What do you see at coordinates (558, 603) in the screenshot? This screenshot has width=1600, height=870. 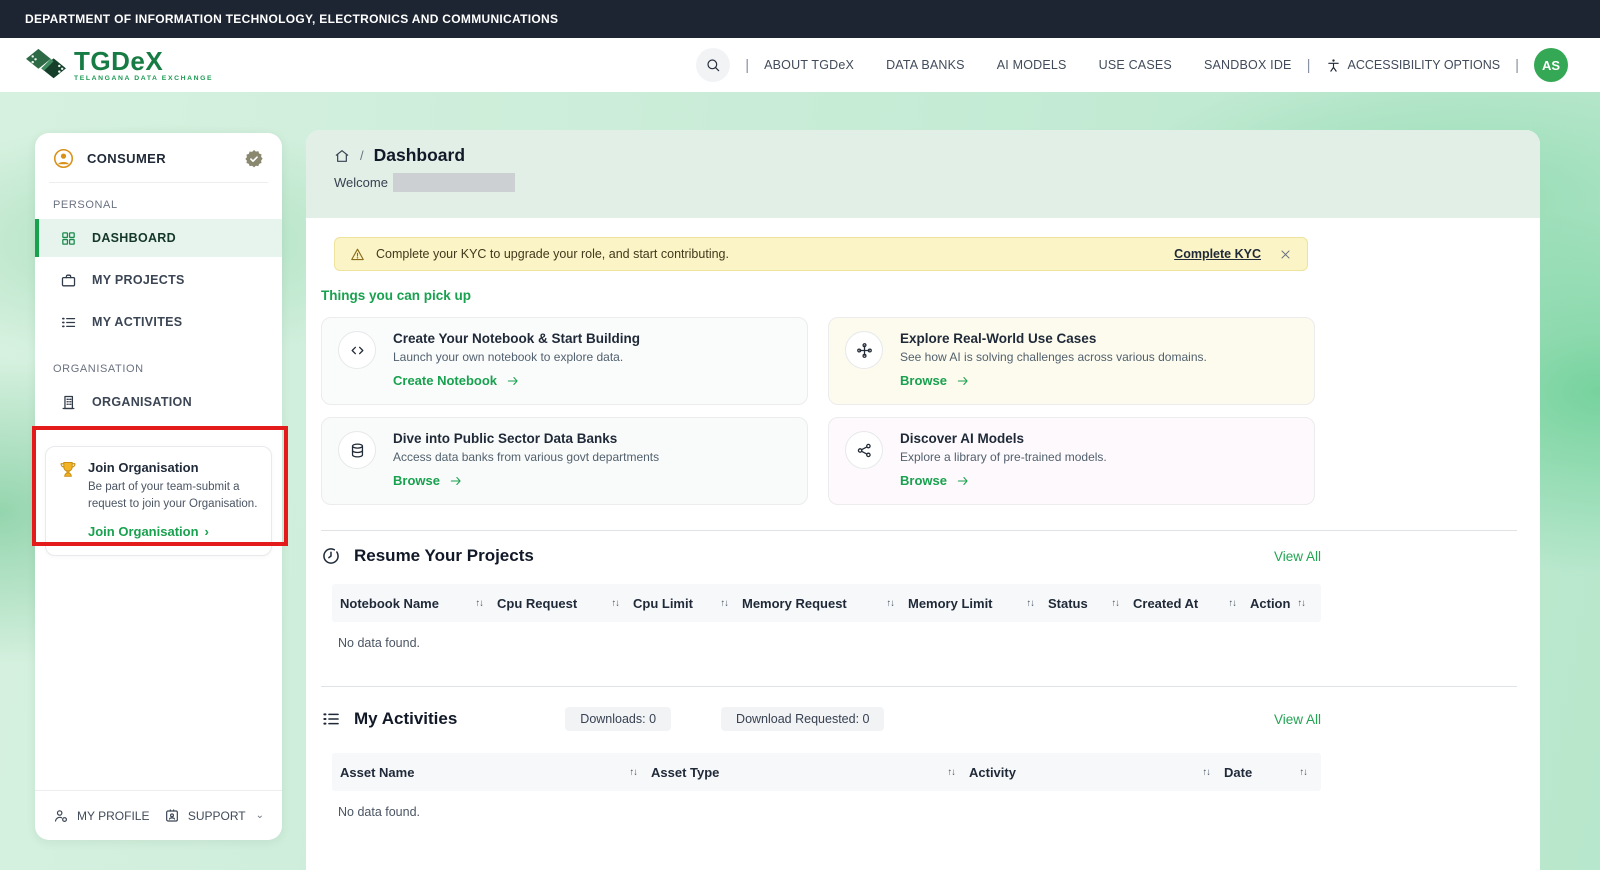 I see `column-header: Cpu Request ↑↓` at bounding box center [558, 603].